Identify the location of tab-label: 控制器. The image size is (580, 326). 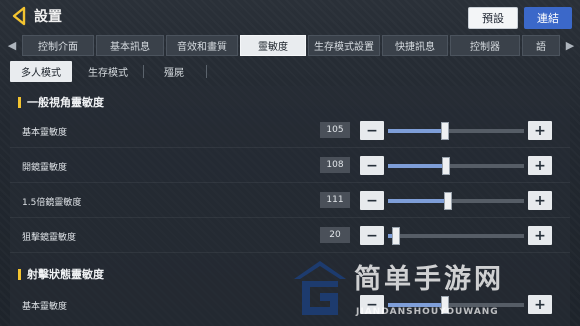
(485, 47).